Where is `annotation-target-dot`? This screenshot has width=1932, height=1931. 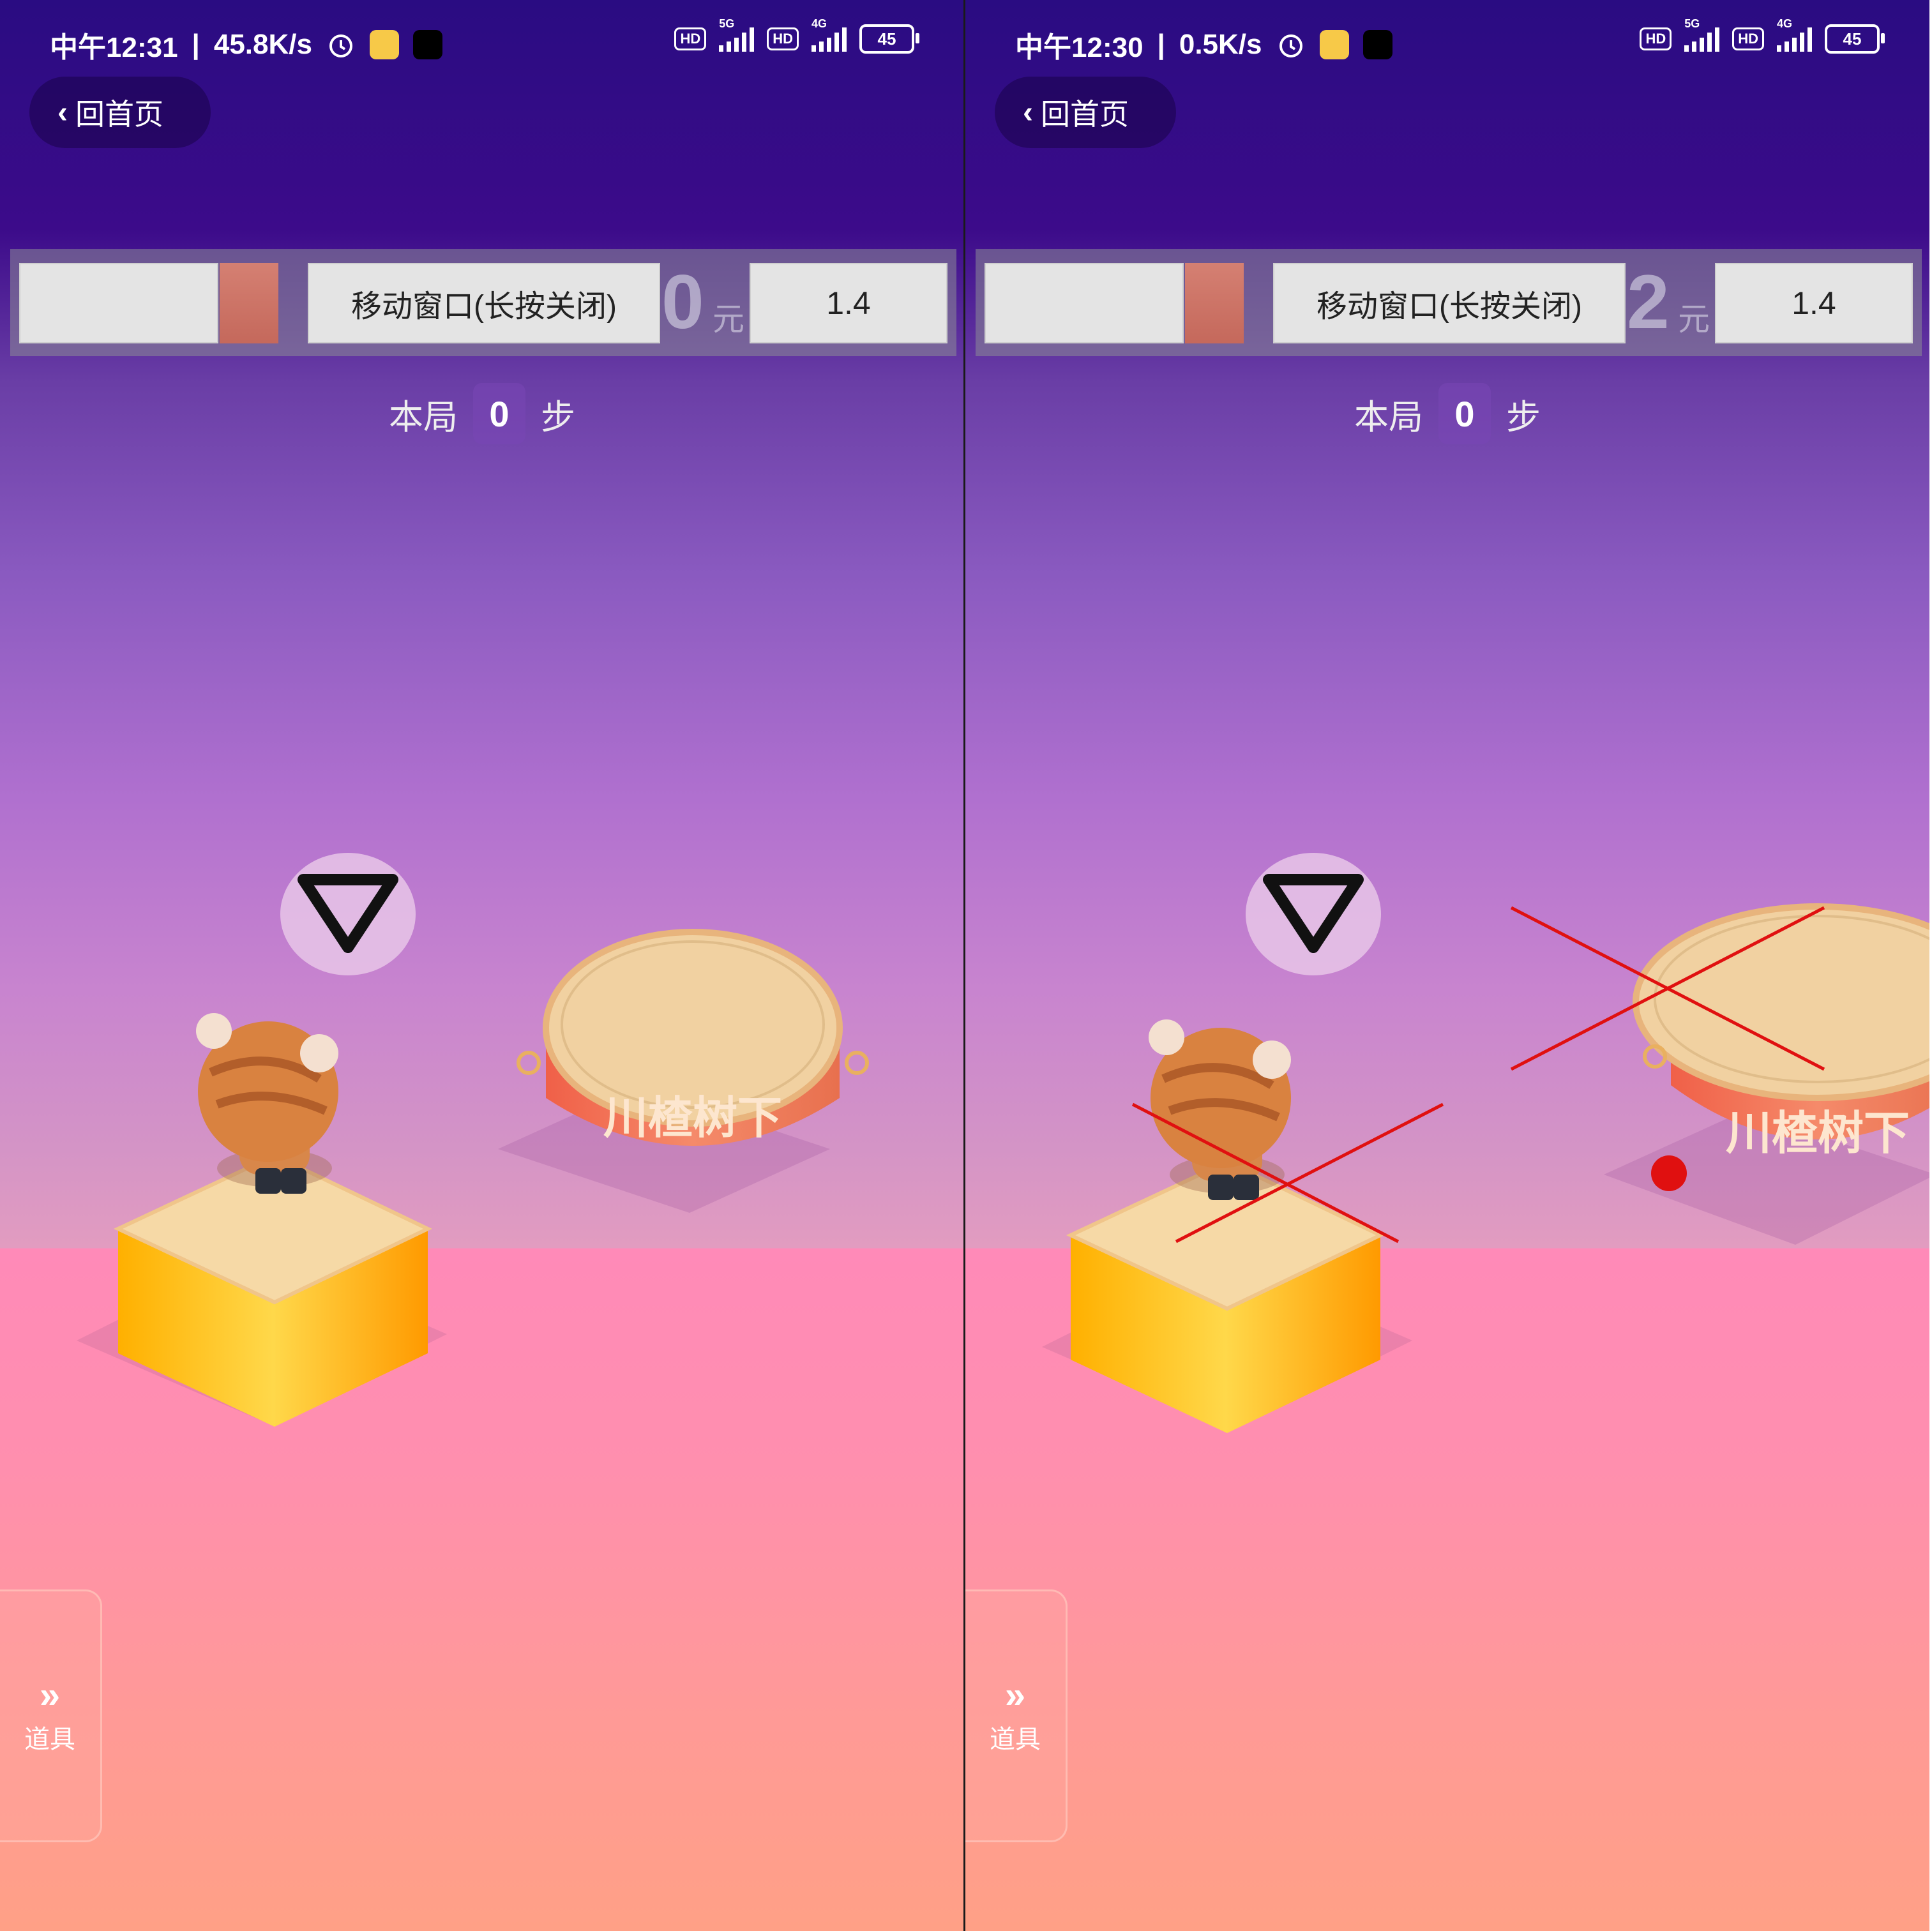 annotation-target-dot is located at coordinates (1669, 1173).